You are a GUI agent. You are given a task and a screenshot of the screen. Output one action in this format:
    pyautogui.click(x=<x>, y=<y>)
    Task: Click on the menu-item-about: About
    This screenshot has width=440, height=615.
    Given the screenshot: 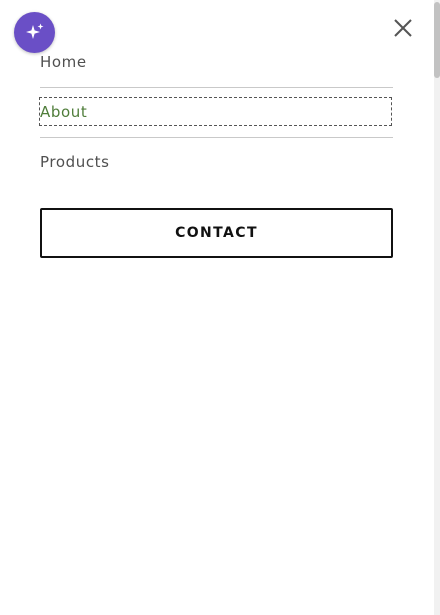 What is the action you would take?
    pyautogui.click(x=216, y=113)
    